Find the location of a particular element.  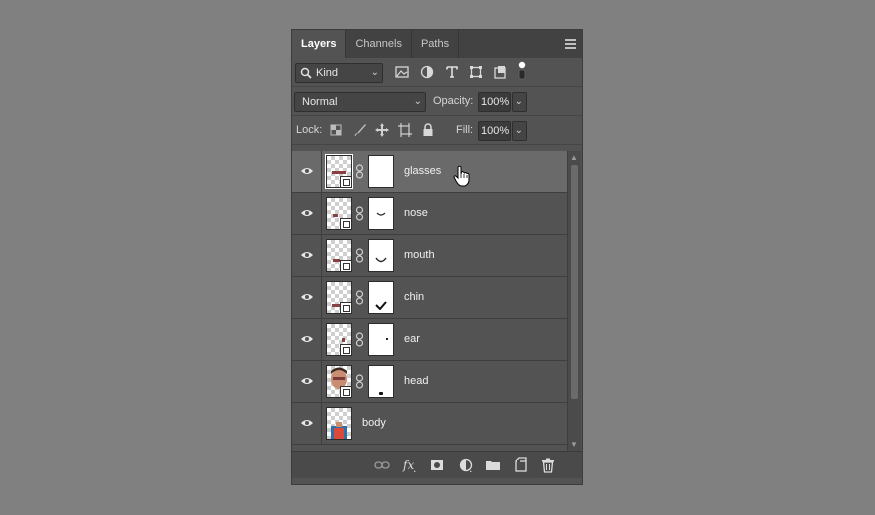

layer-name: nose is located at coordinates (416, 213).